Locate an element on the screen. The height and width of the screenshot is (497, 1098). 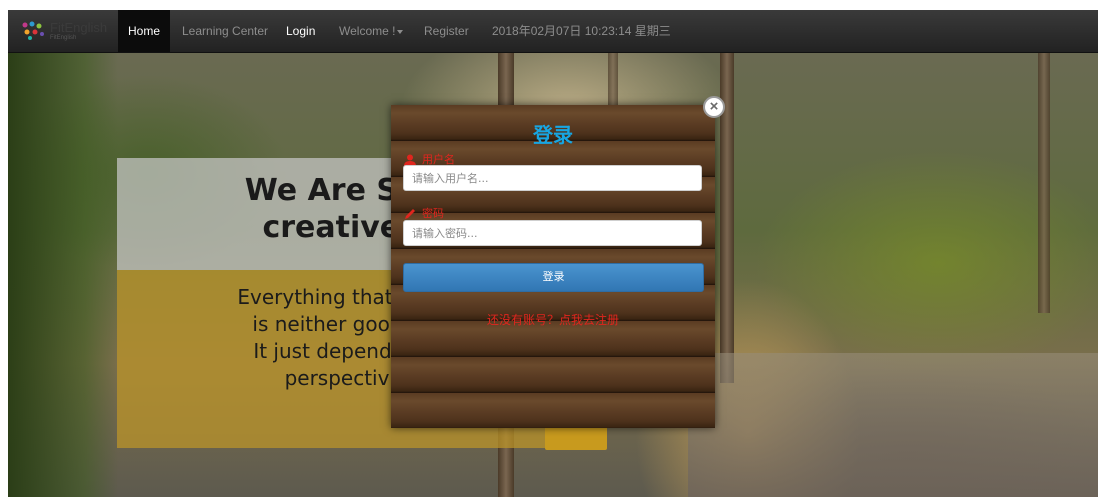
nav-home: Home is located at coordinates (144, 31).